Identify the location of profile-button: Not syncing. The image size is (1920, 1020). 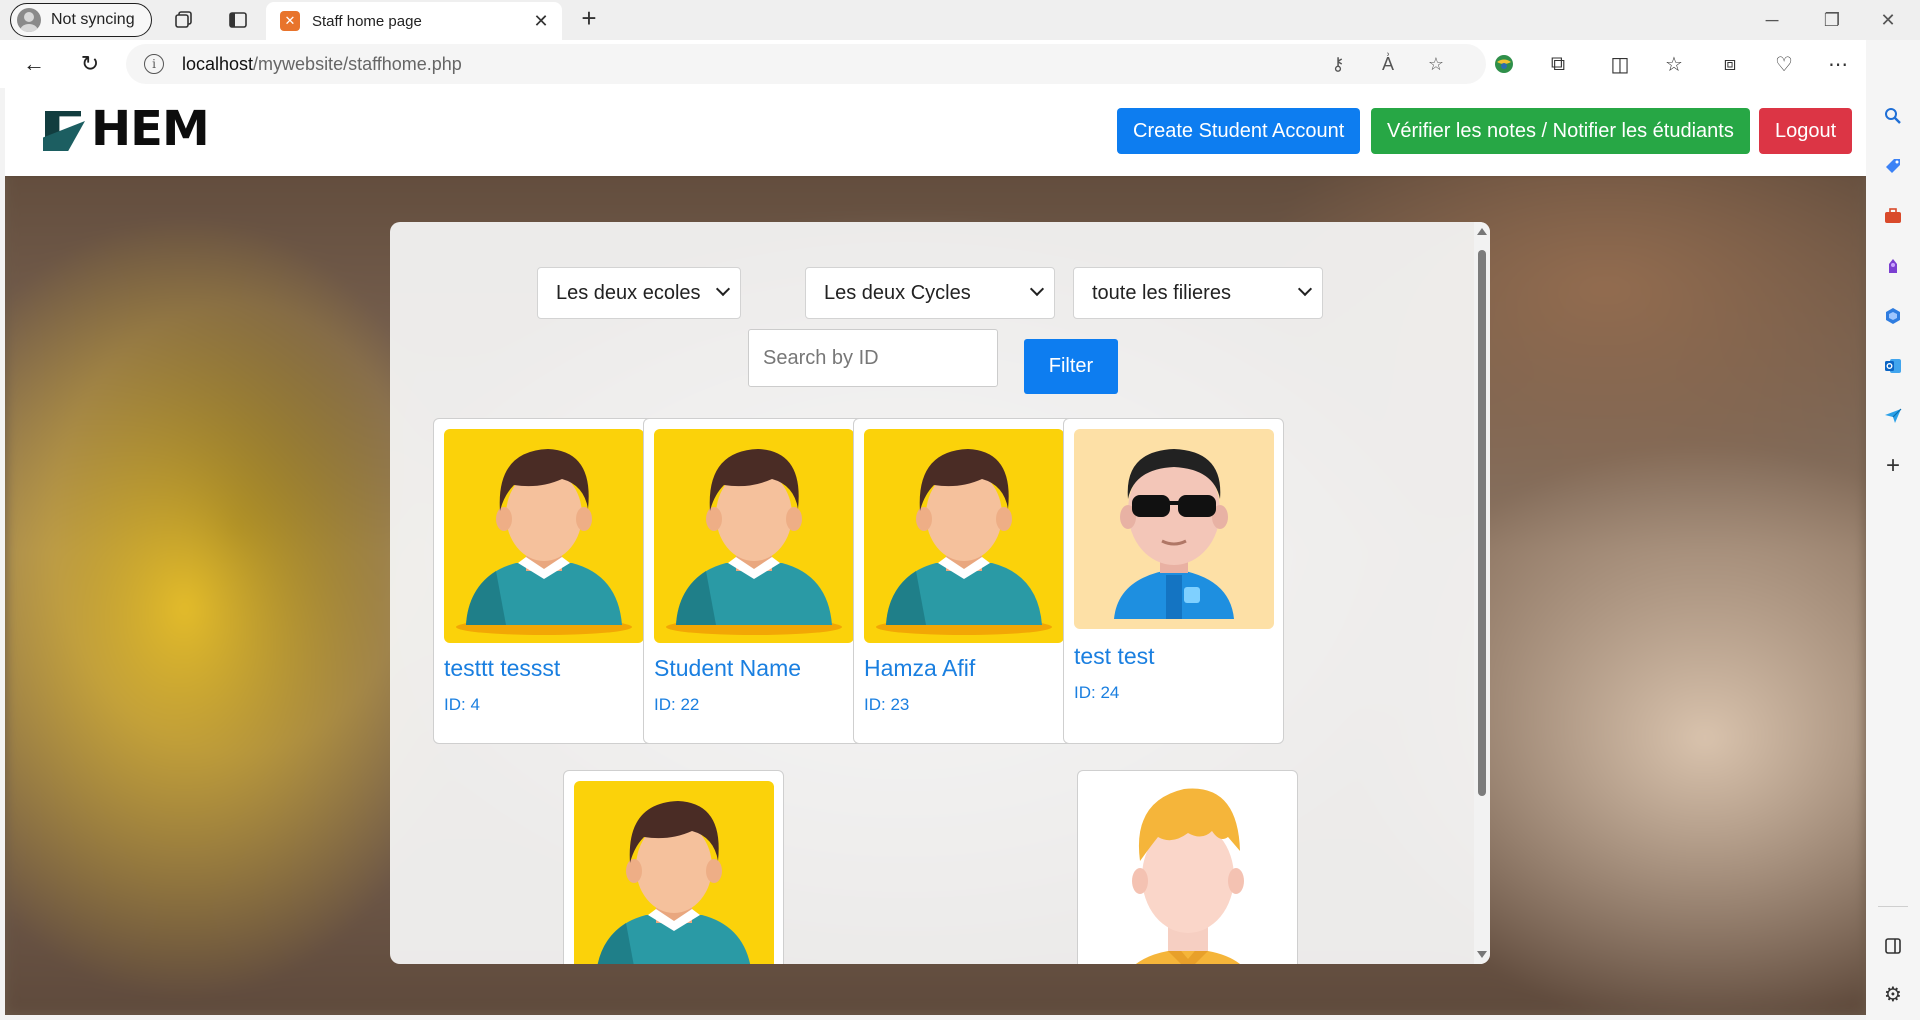
(81, 20).